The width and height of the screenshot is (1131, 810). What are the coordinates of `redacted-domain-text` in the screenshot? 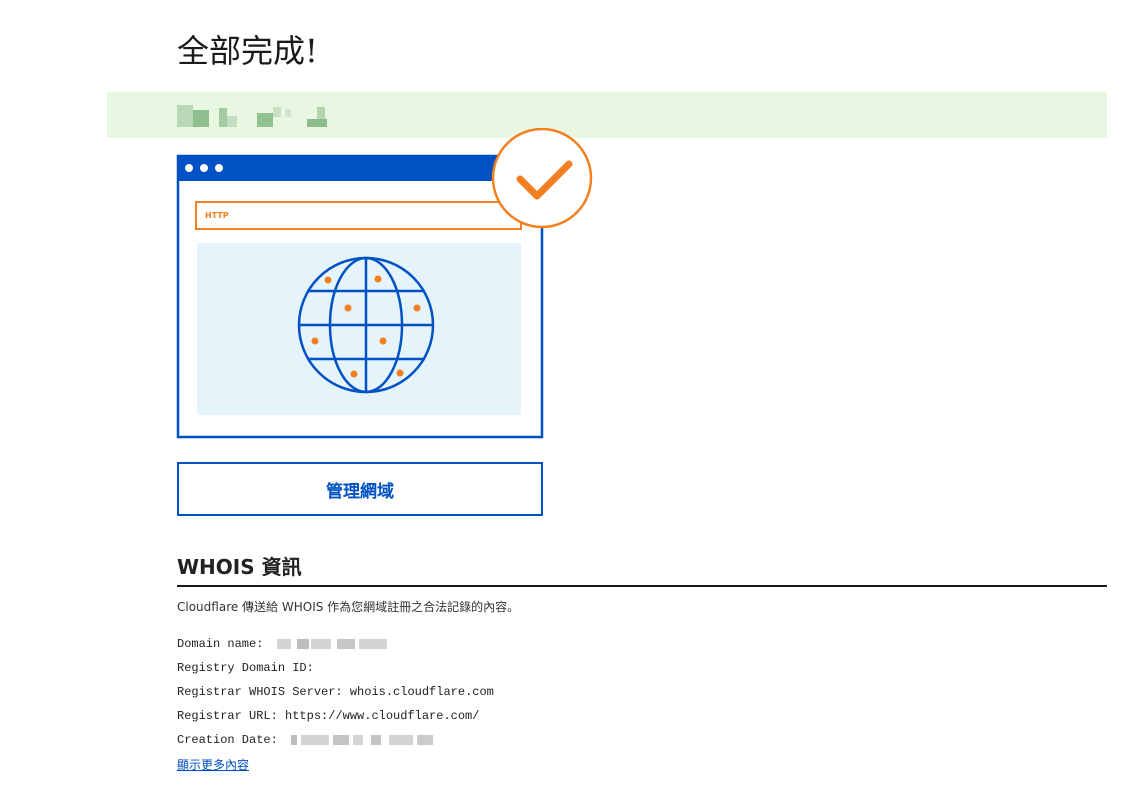 It's located at (257, 116).